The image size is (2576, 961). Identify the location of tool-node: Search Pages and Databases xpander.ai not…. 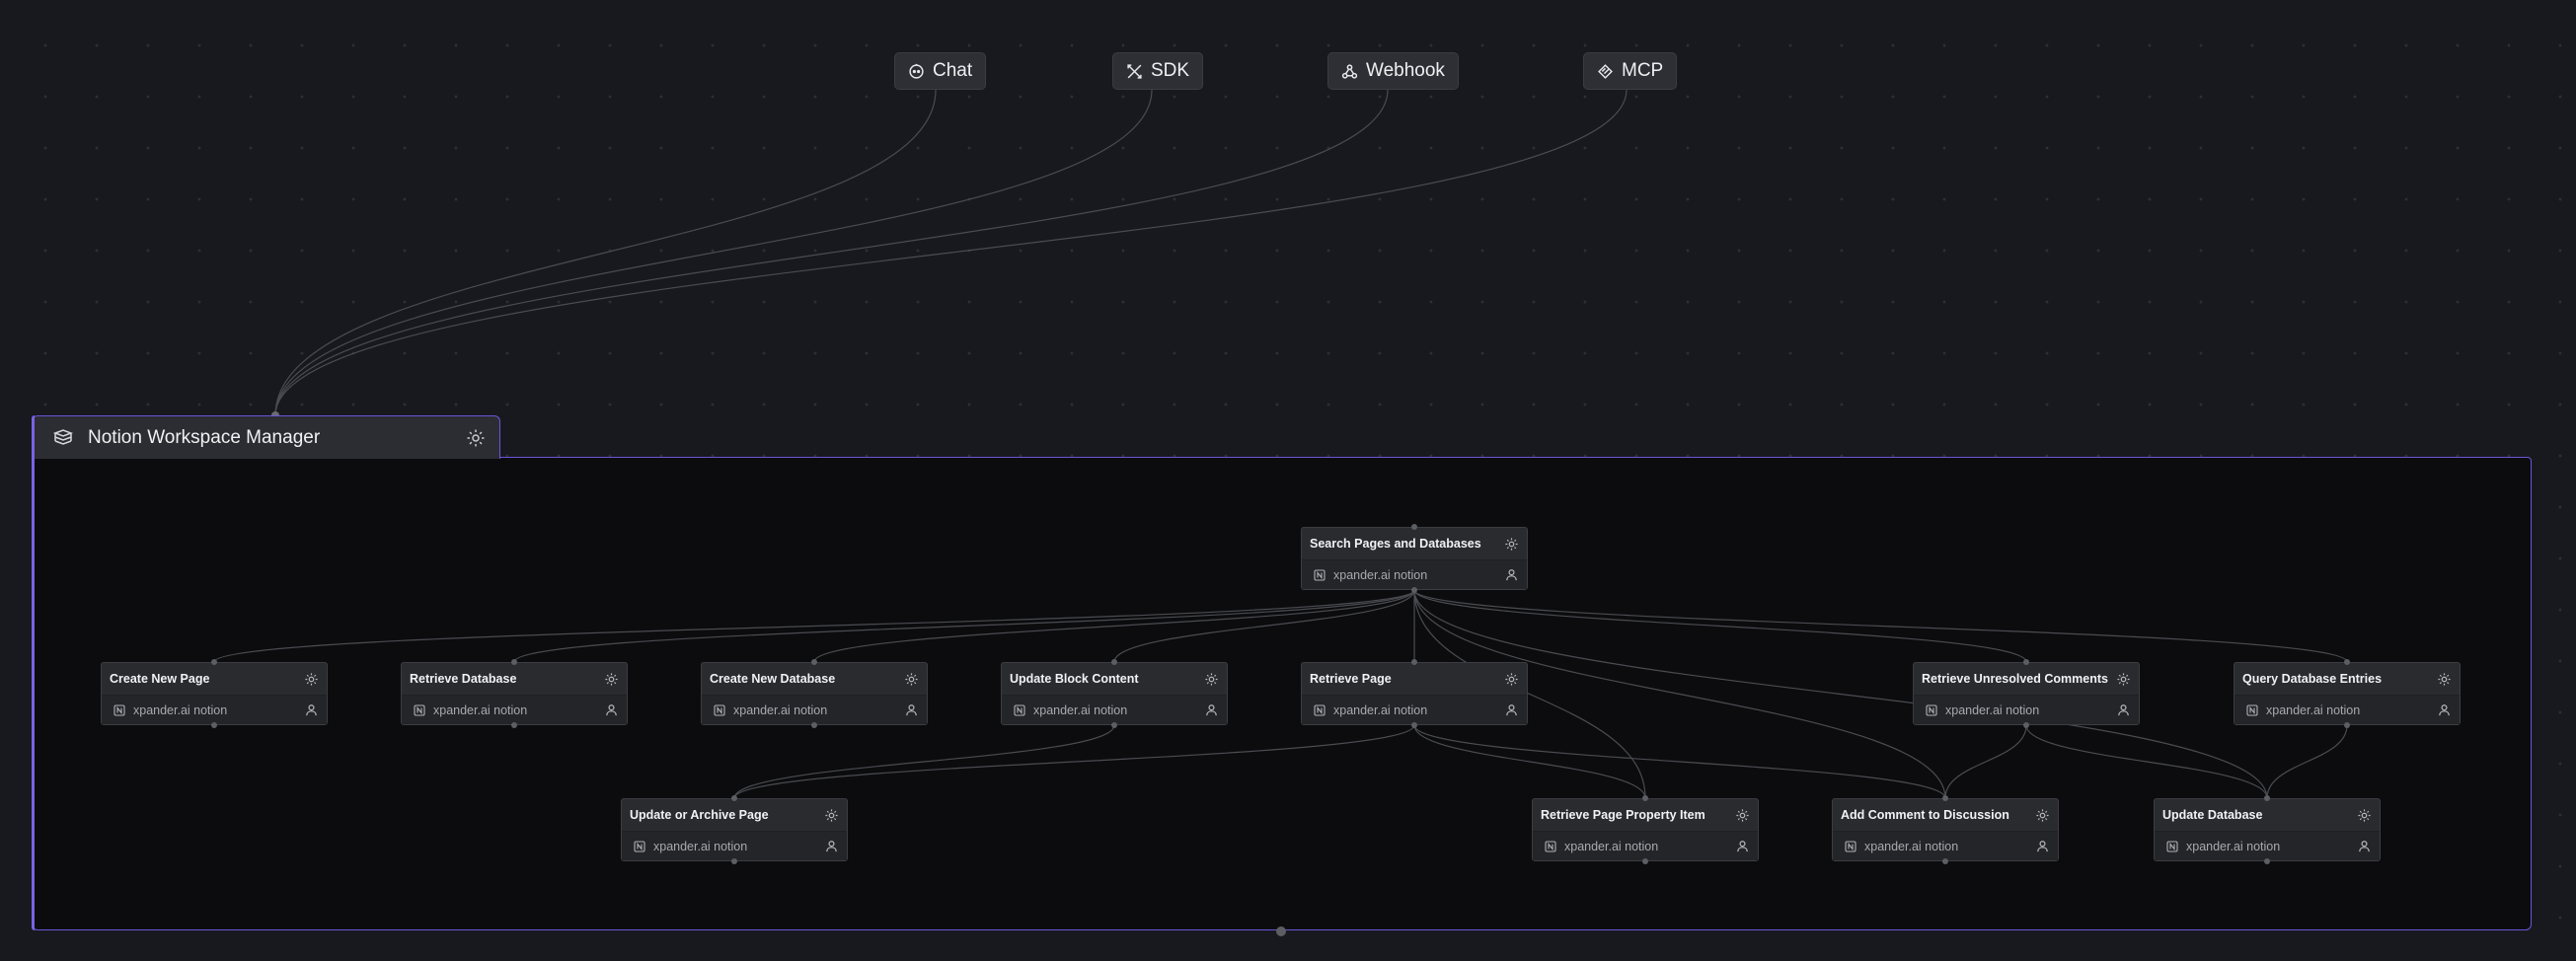
(1414, 558).